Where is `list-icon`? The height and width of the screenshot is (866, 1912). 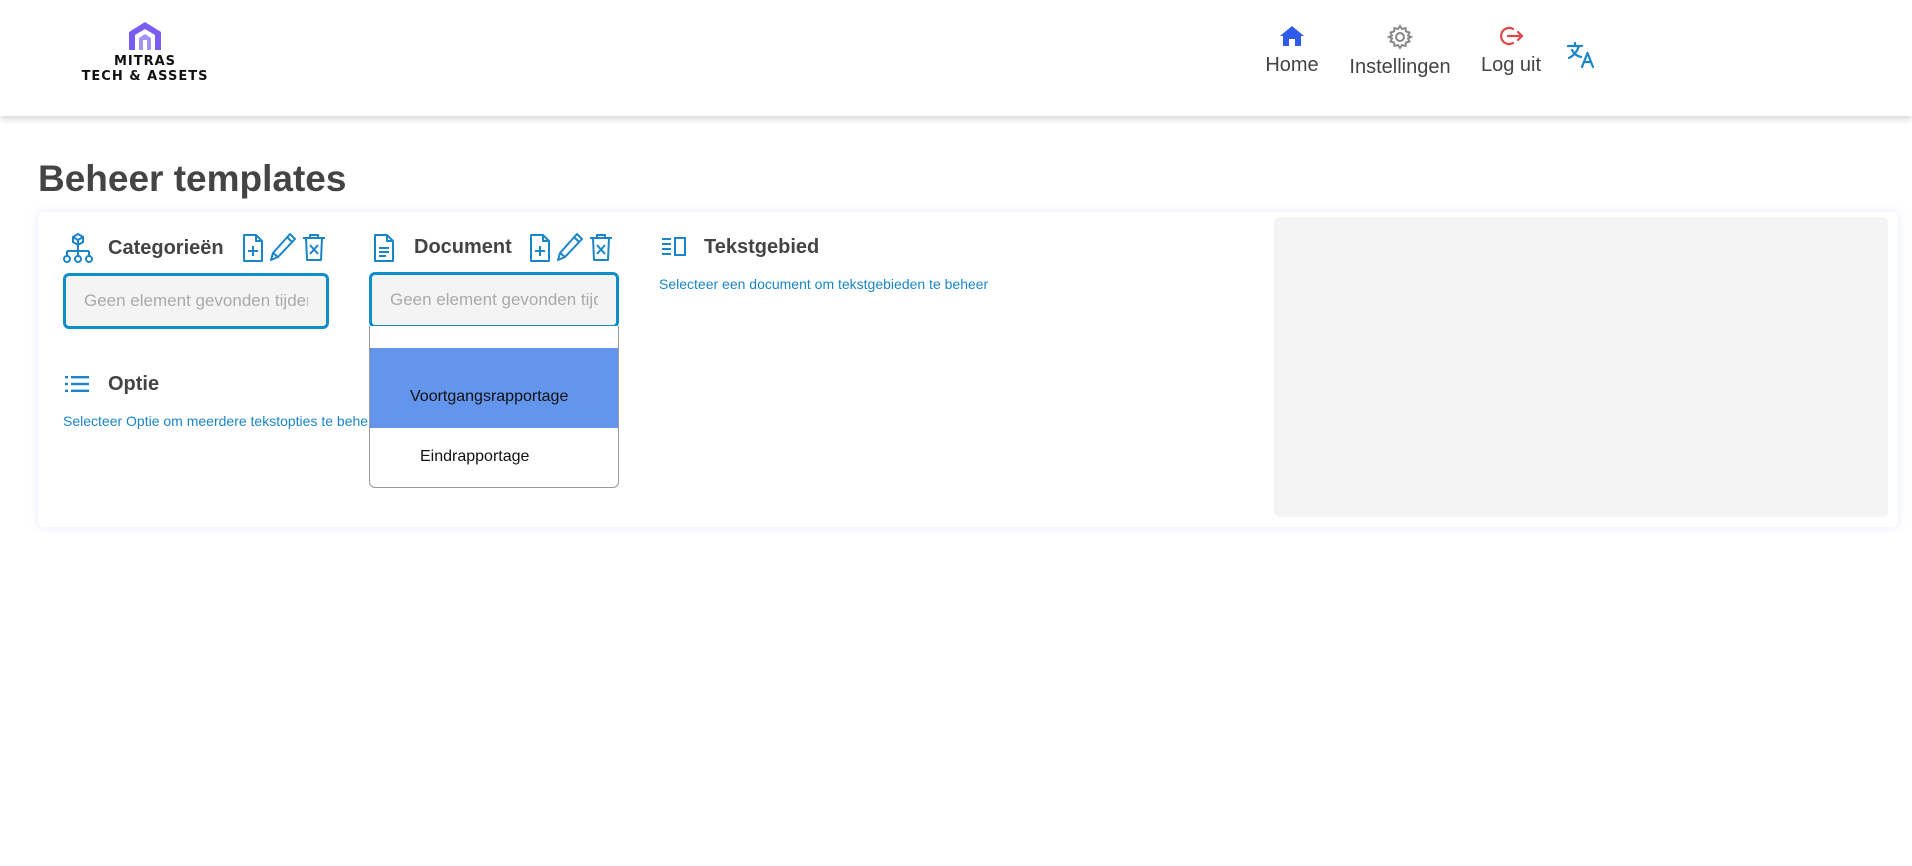
list-icon is located at coordinates (77, 384).